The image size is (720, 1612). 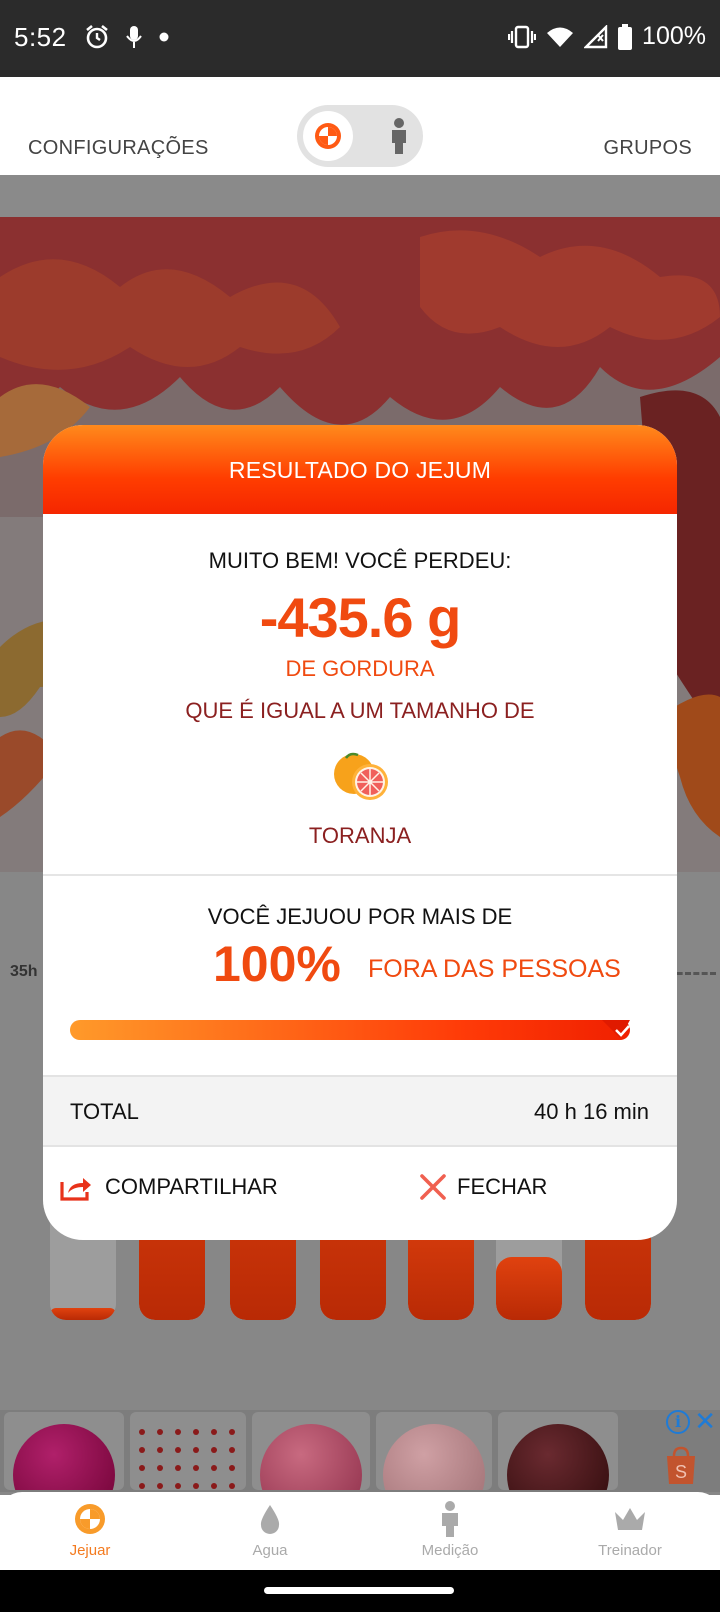 I want to click on dark-red-ball, so click(x=558, y=1457).